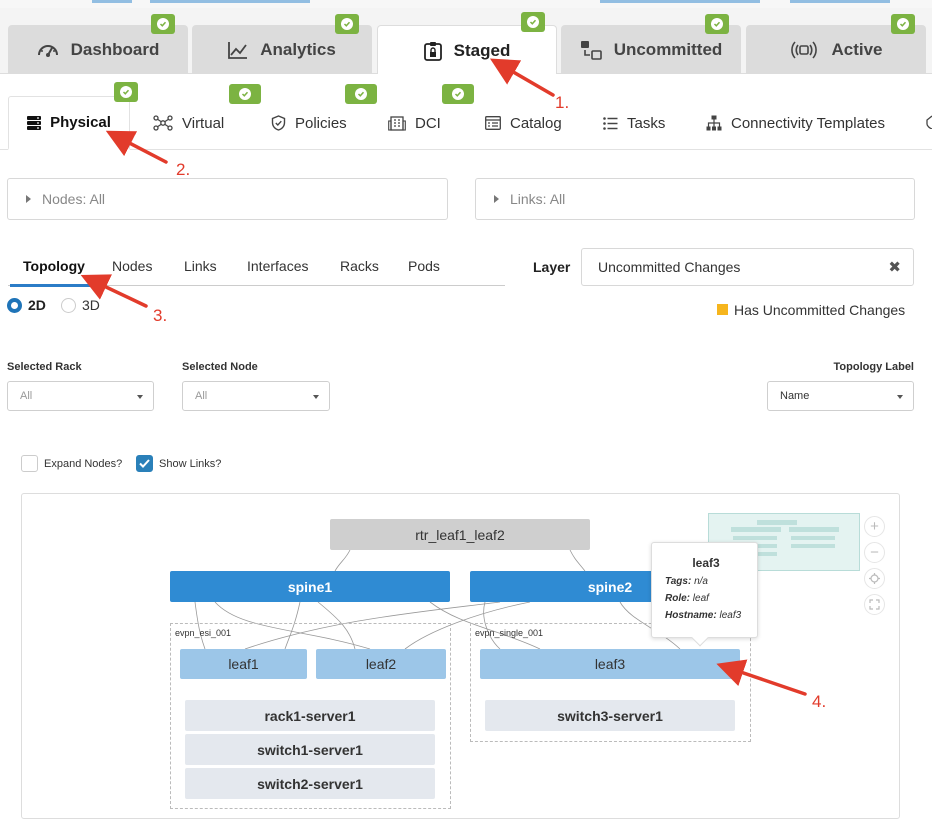 This screenshot has height=831, width=932. Describe the element at coordinates (183, 169) in the screenshot. I see `annotation-label: 2.` at that location.